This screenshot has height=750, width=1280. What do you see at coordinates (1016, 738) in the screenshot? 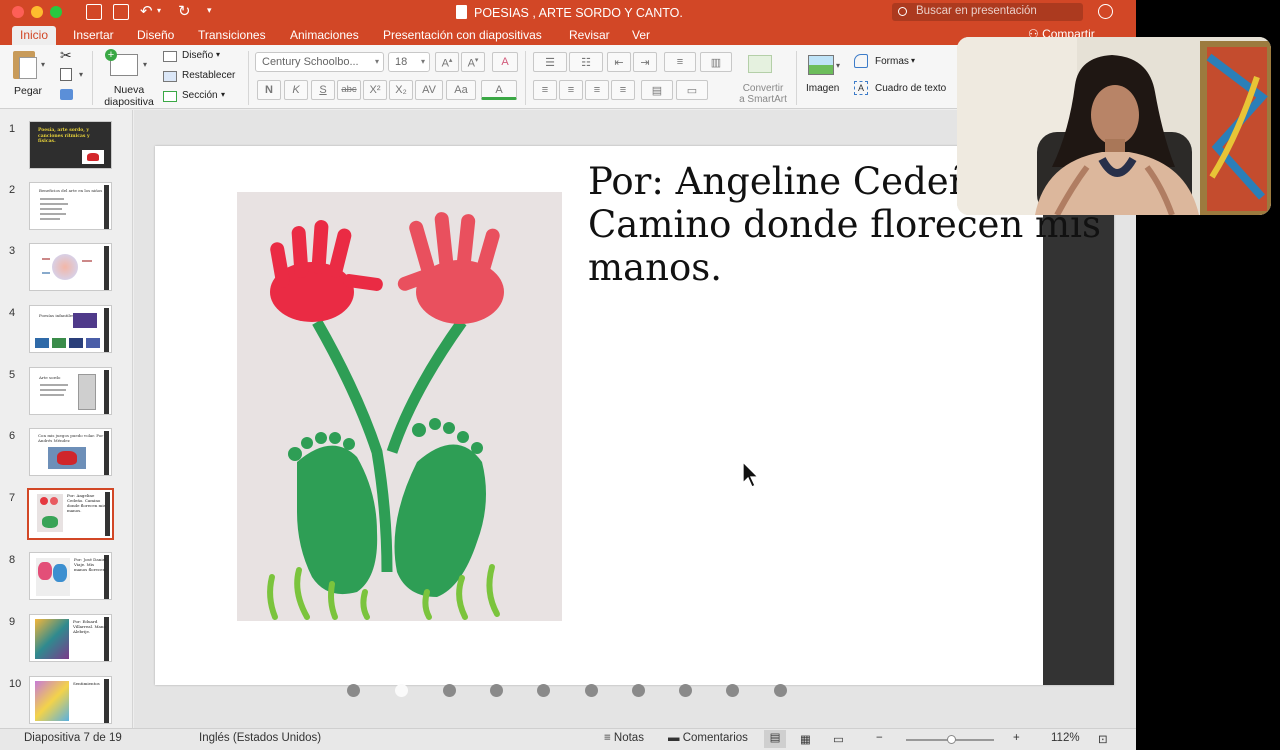
I see `zoom-in-button: +` at bounding box center [1016, 738].